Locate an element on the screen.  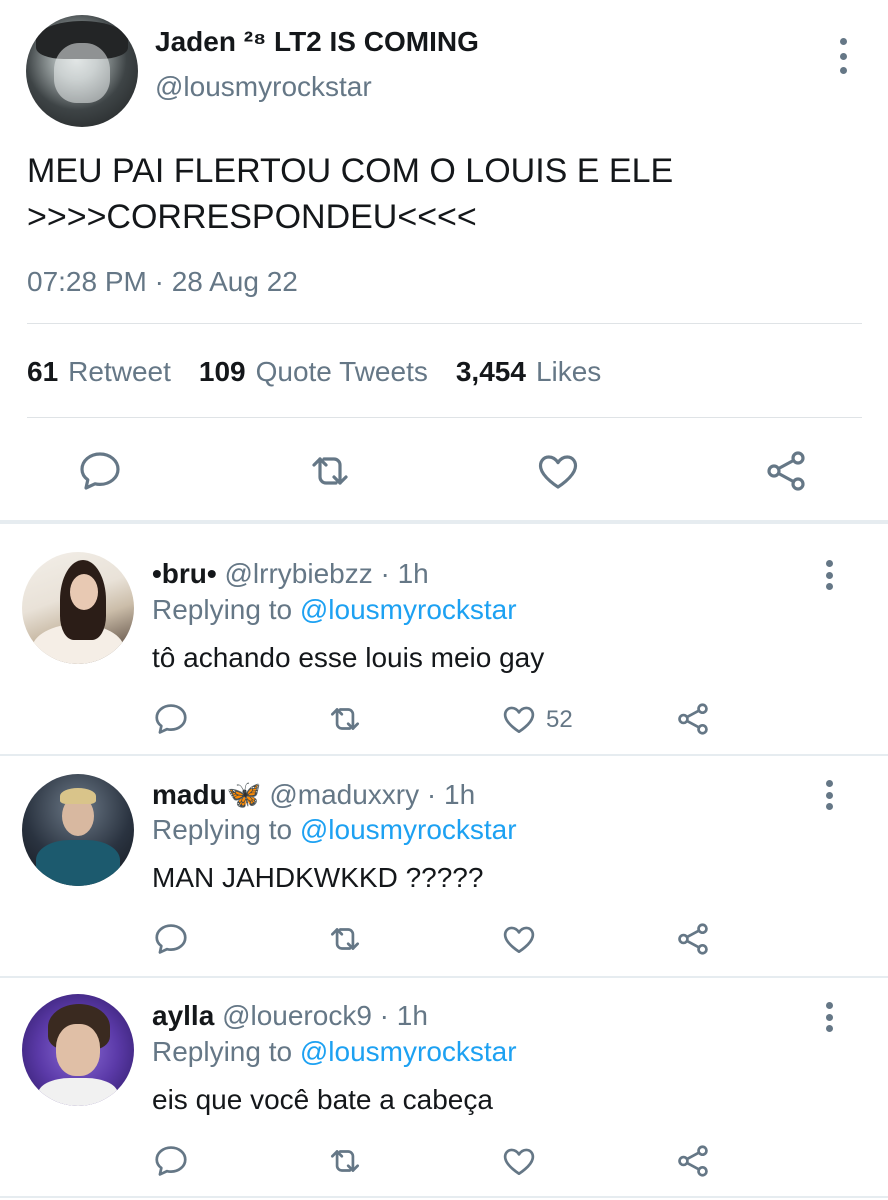
quote-tweets-stat: 109 Quote Tweets is located at coordinates (313, 372).